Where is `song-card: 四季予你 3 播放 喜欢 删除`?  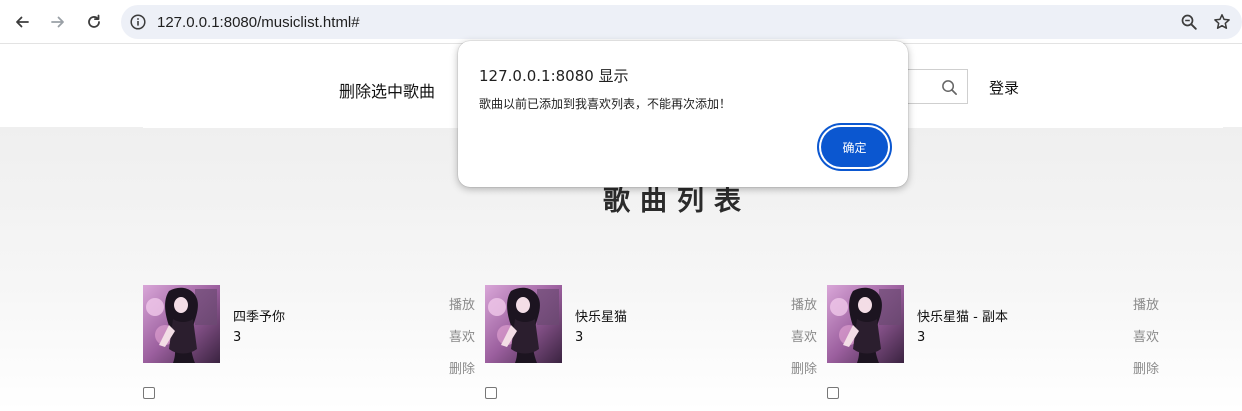 song-card: 四季予你 3 播放 喜欢 删除 is located at coordinates (314, 345).